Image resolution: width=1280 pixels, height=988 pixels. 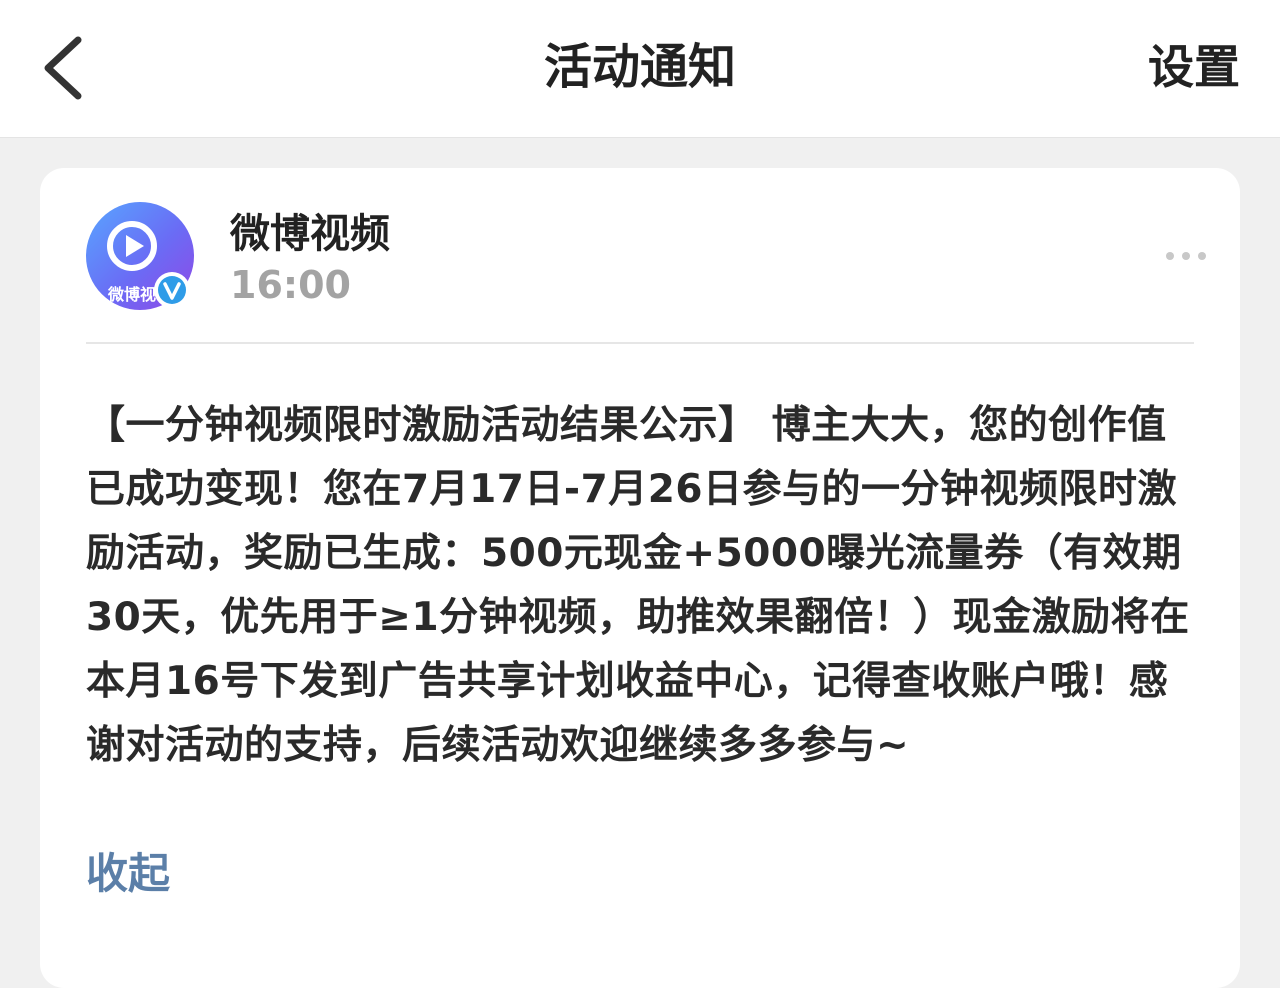 What do you see at coordinates (140, 256) in the screenshot?
I see `avatar: 微博视` at bounding box center [140, 256].